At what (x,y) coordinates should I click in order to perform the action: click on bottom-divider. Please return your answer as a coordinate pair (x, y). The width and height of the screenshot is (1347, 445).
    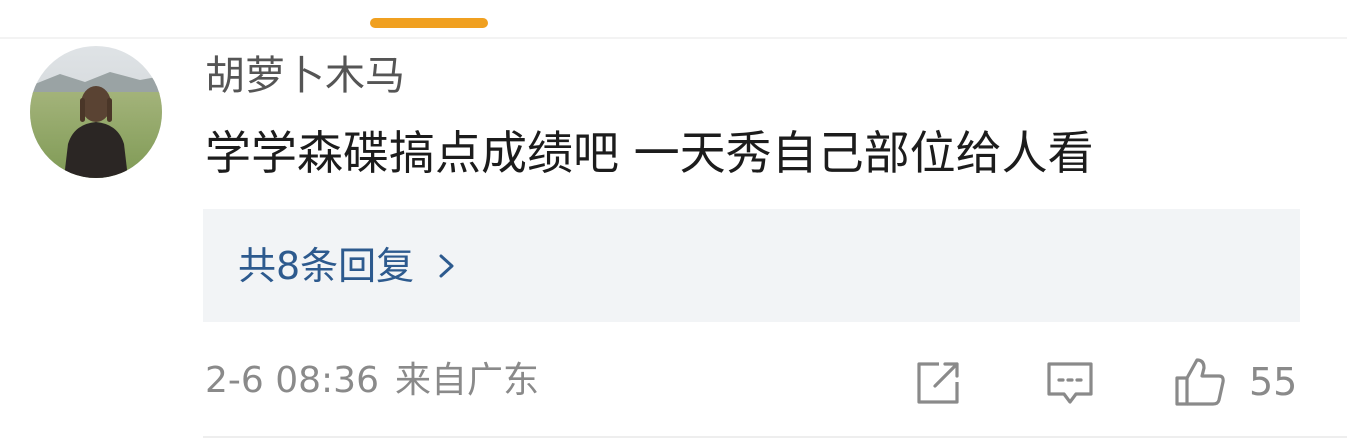
    Looking at the image, I should click on (775, 437).